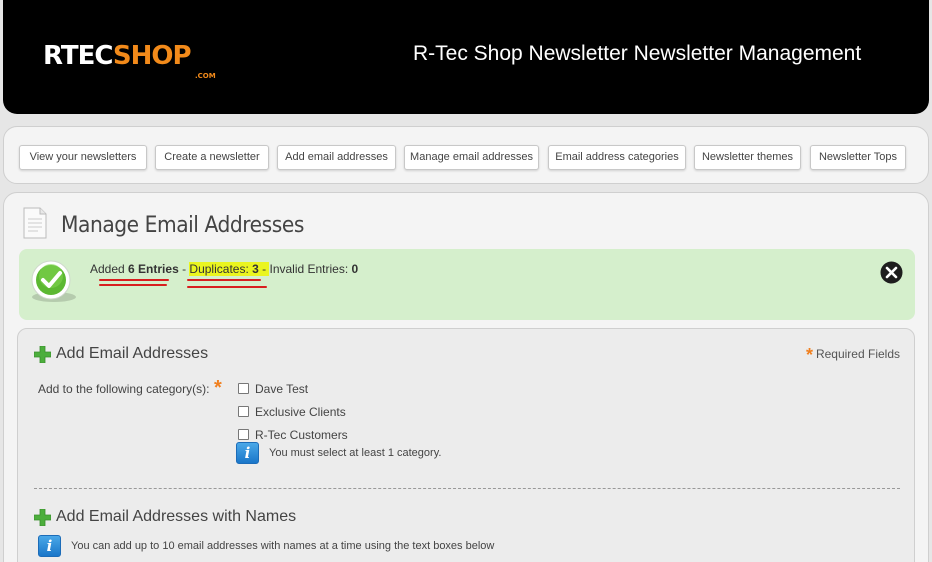 The image size is (932, 562). What do you see at coordinates (176, 516) in the screenshot?
I see `section-title-add-with-names: Add Email Addresses with Names` at bounding box center [176, 516].